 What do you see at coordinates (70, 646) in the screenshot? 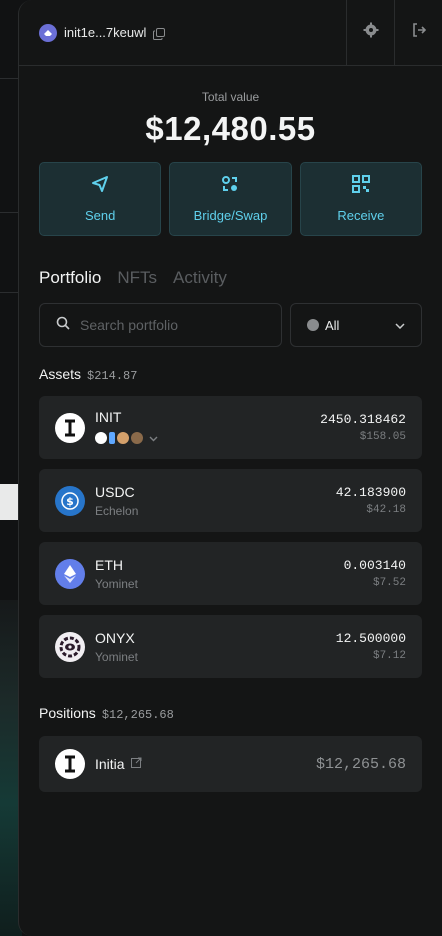
I see `onyx-token-icon` at bounding box center [70, 646].